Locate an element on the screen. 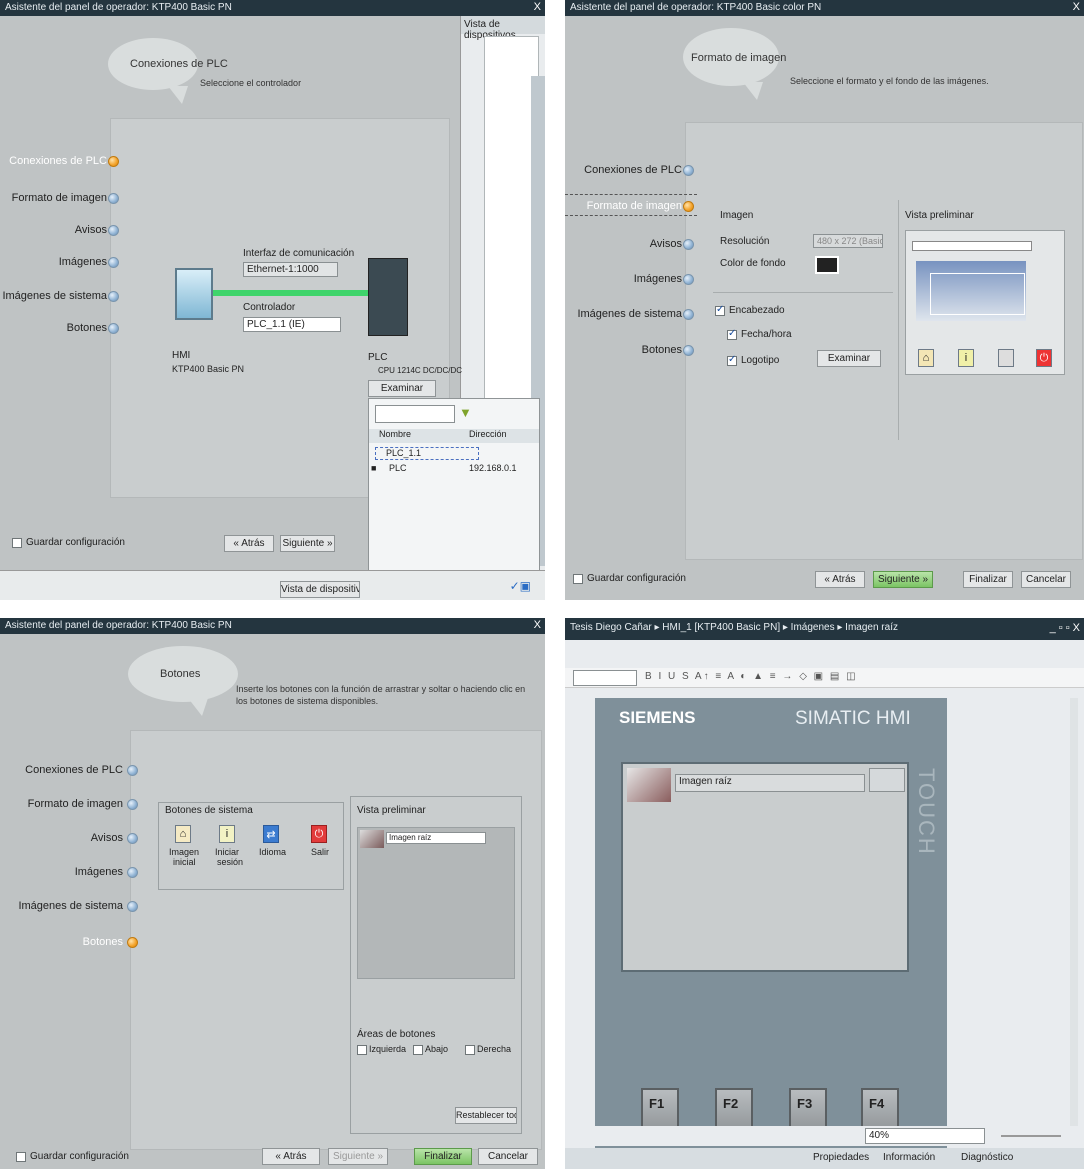 This screenshot has height=1169, width=1084. filter-field is located at coordinates (415, 414).